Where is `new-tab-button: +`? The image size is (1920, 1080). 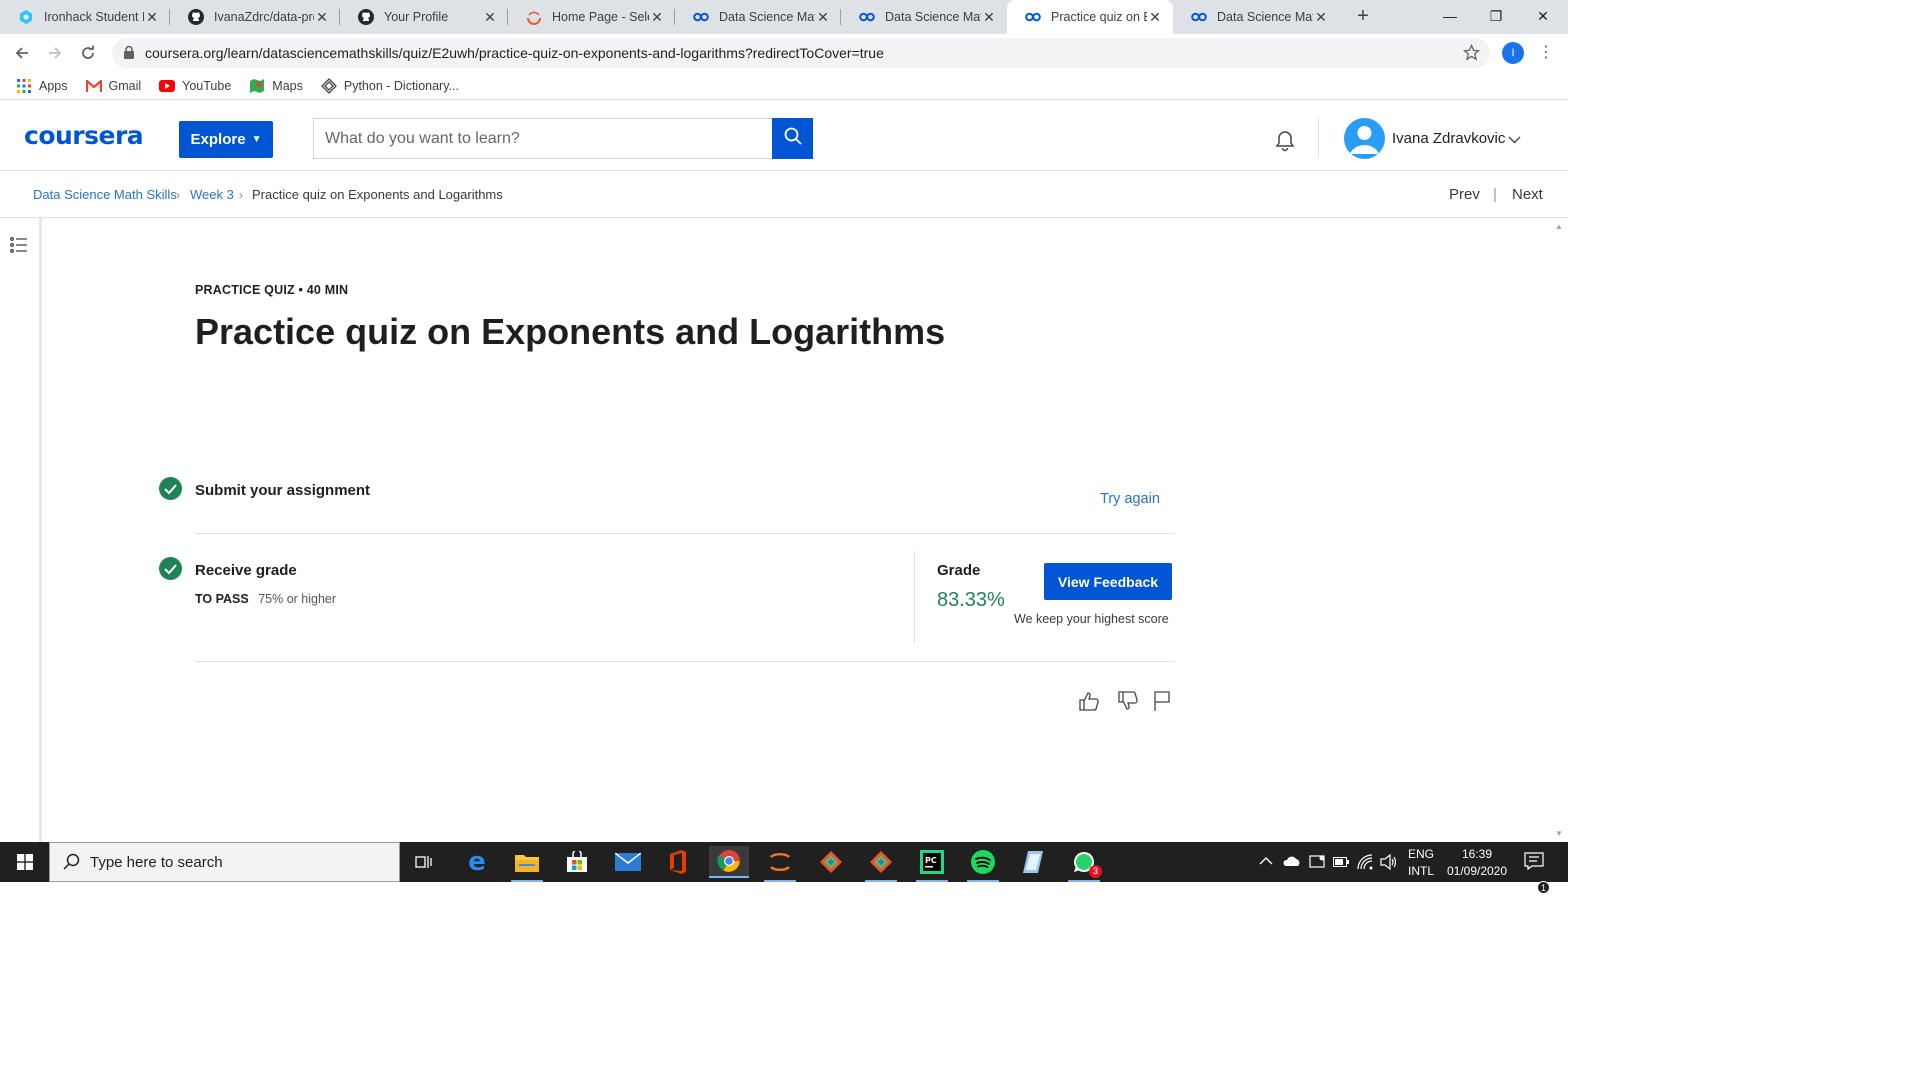
new-tab-button: + is located at coordinates (1363, 16).